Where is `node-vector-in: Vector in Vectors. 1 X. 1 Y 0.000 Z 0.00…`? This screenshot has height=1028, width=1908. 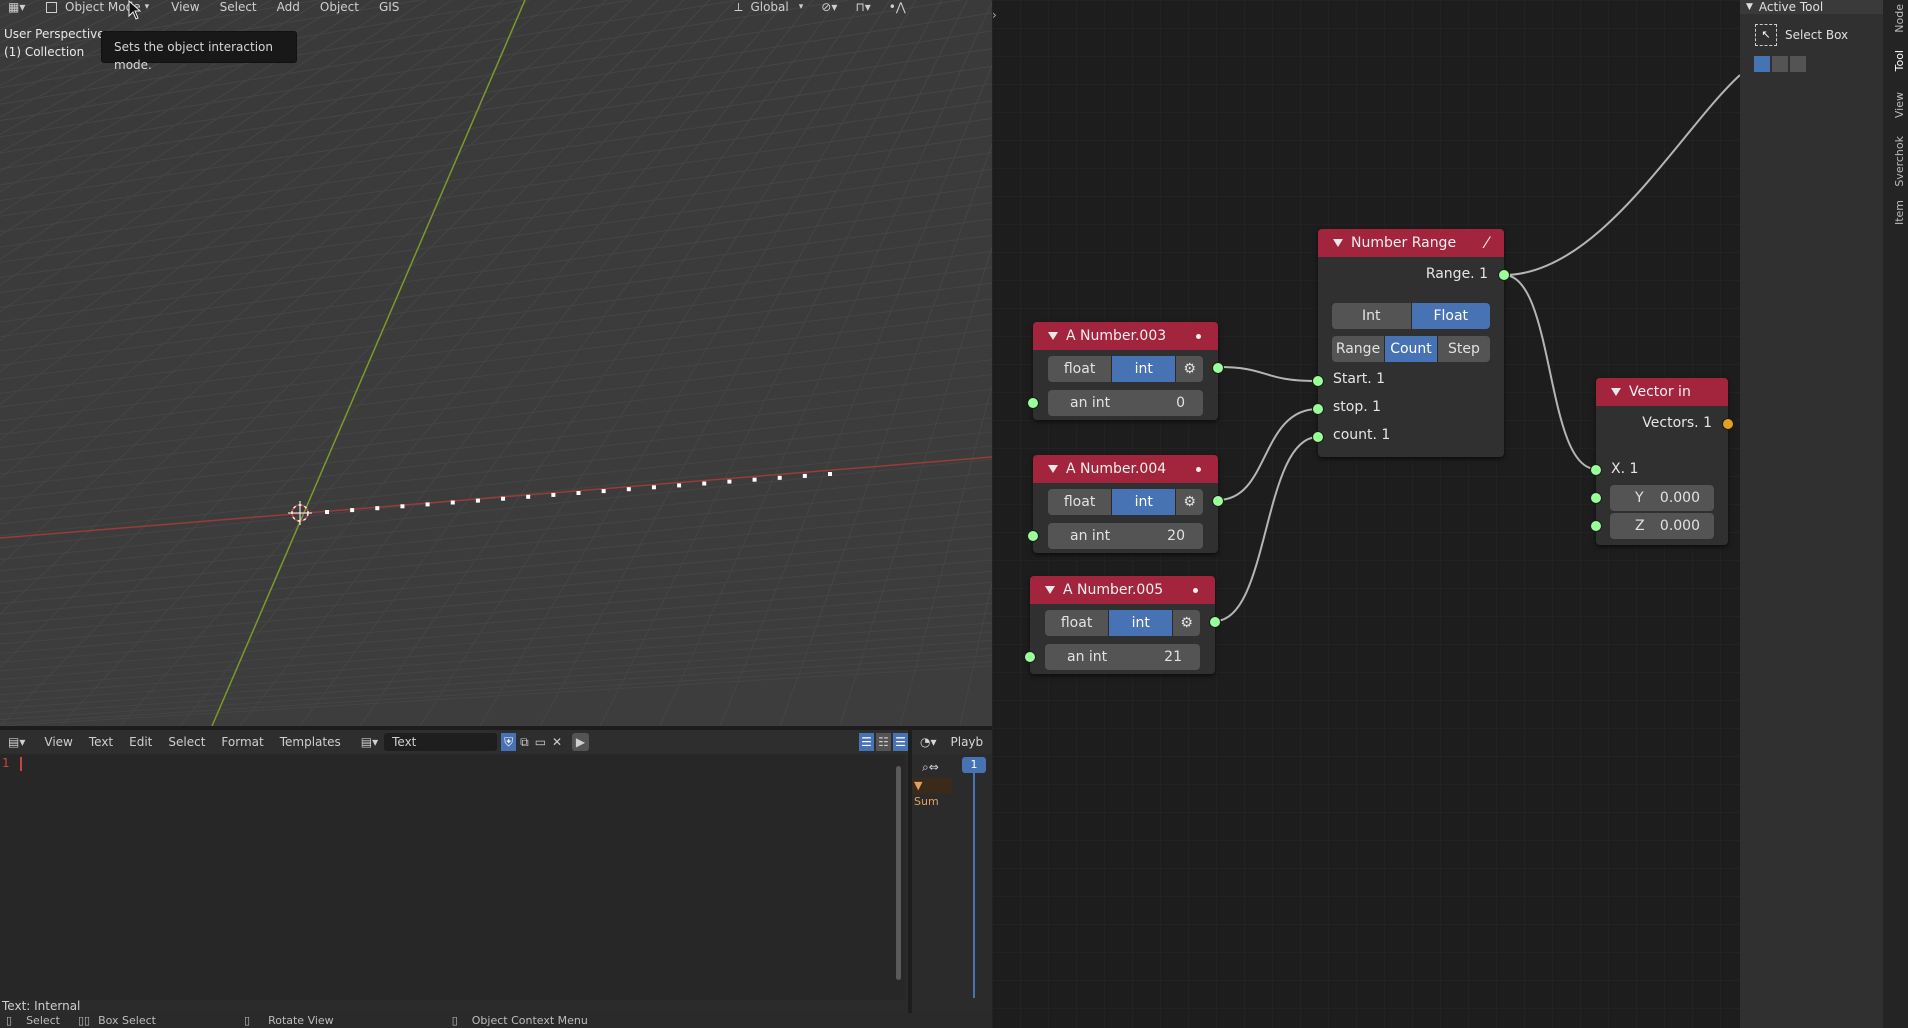
node-vector-in: Vector in Vectors. 1 X. 1 Y 0.000 Z 0.00… is located at coordinates (1662, 461).